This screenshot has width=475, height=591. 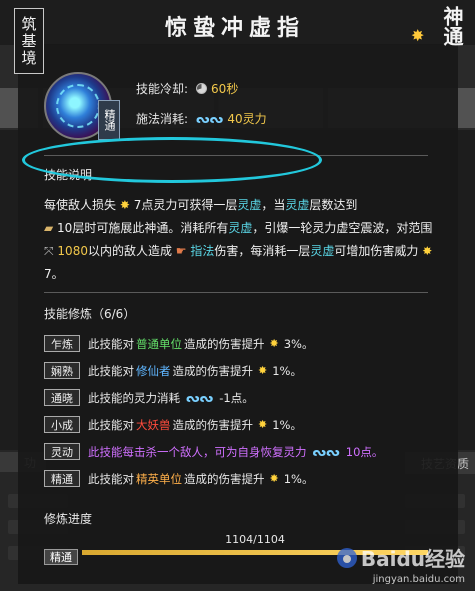 I want to click on watermark-main: Baidu经验, so click(x=412, y=559).